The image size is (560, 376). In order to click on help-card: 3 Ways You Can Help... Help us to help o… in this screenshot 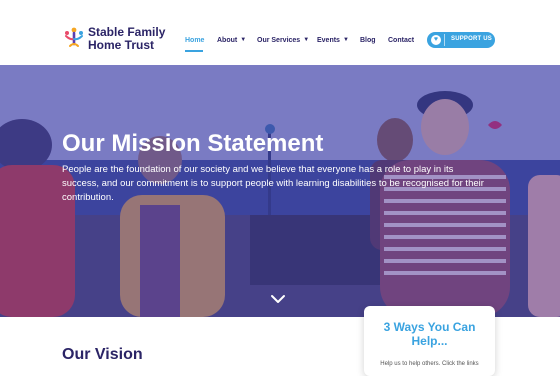, I will do `click(429, 341)`.